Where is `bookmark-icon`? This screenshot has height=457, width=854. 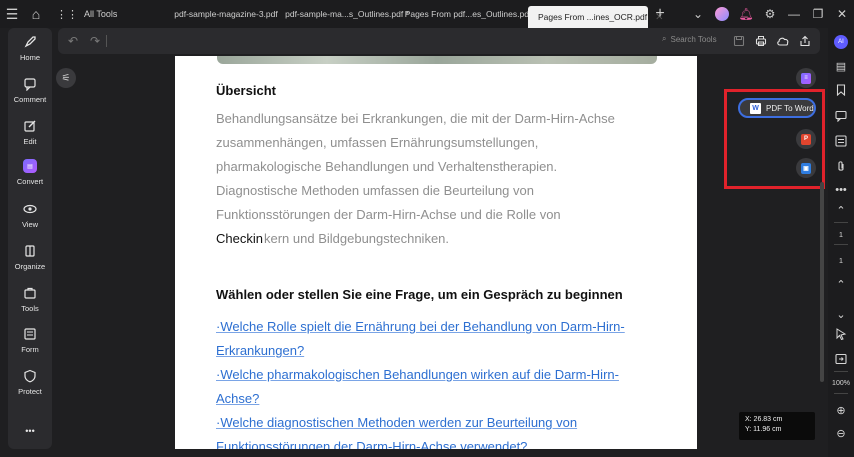
bookmark-icon is located at coordinates (841, 90).